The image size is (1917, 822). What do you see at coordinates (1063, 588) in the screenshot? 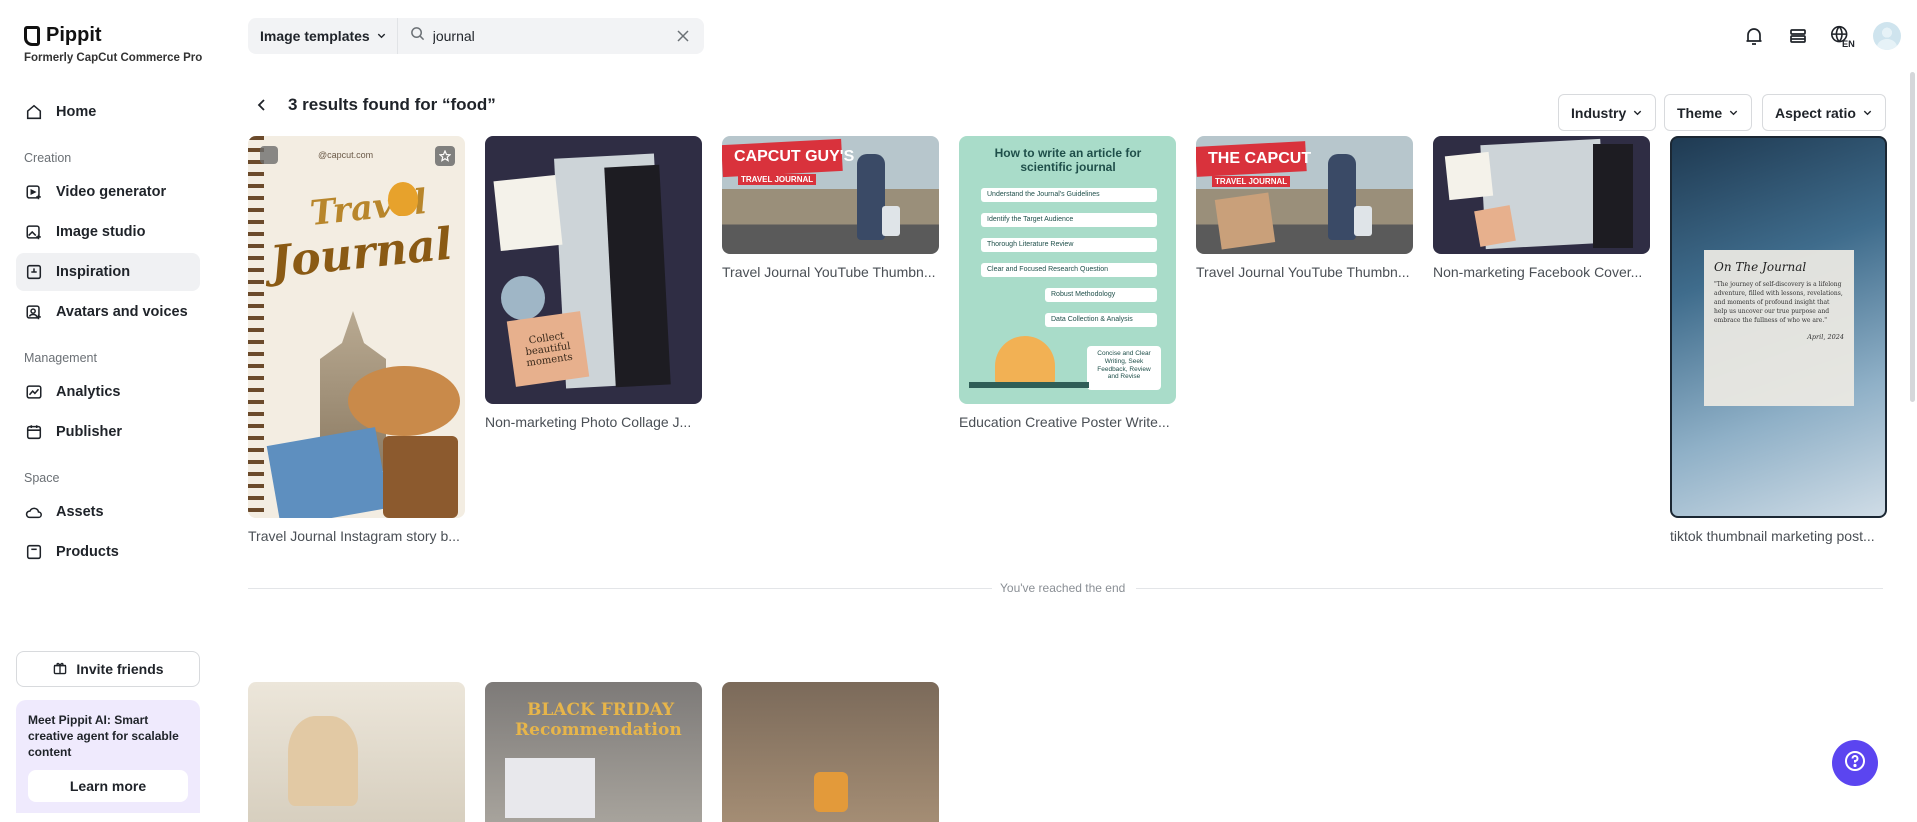
I see `end-of-results-text: You've reached the end` at bounding box center [1063, 588].